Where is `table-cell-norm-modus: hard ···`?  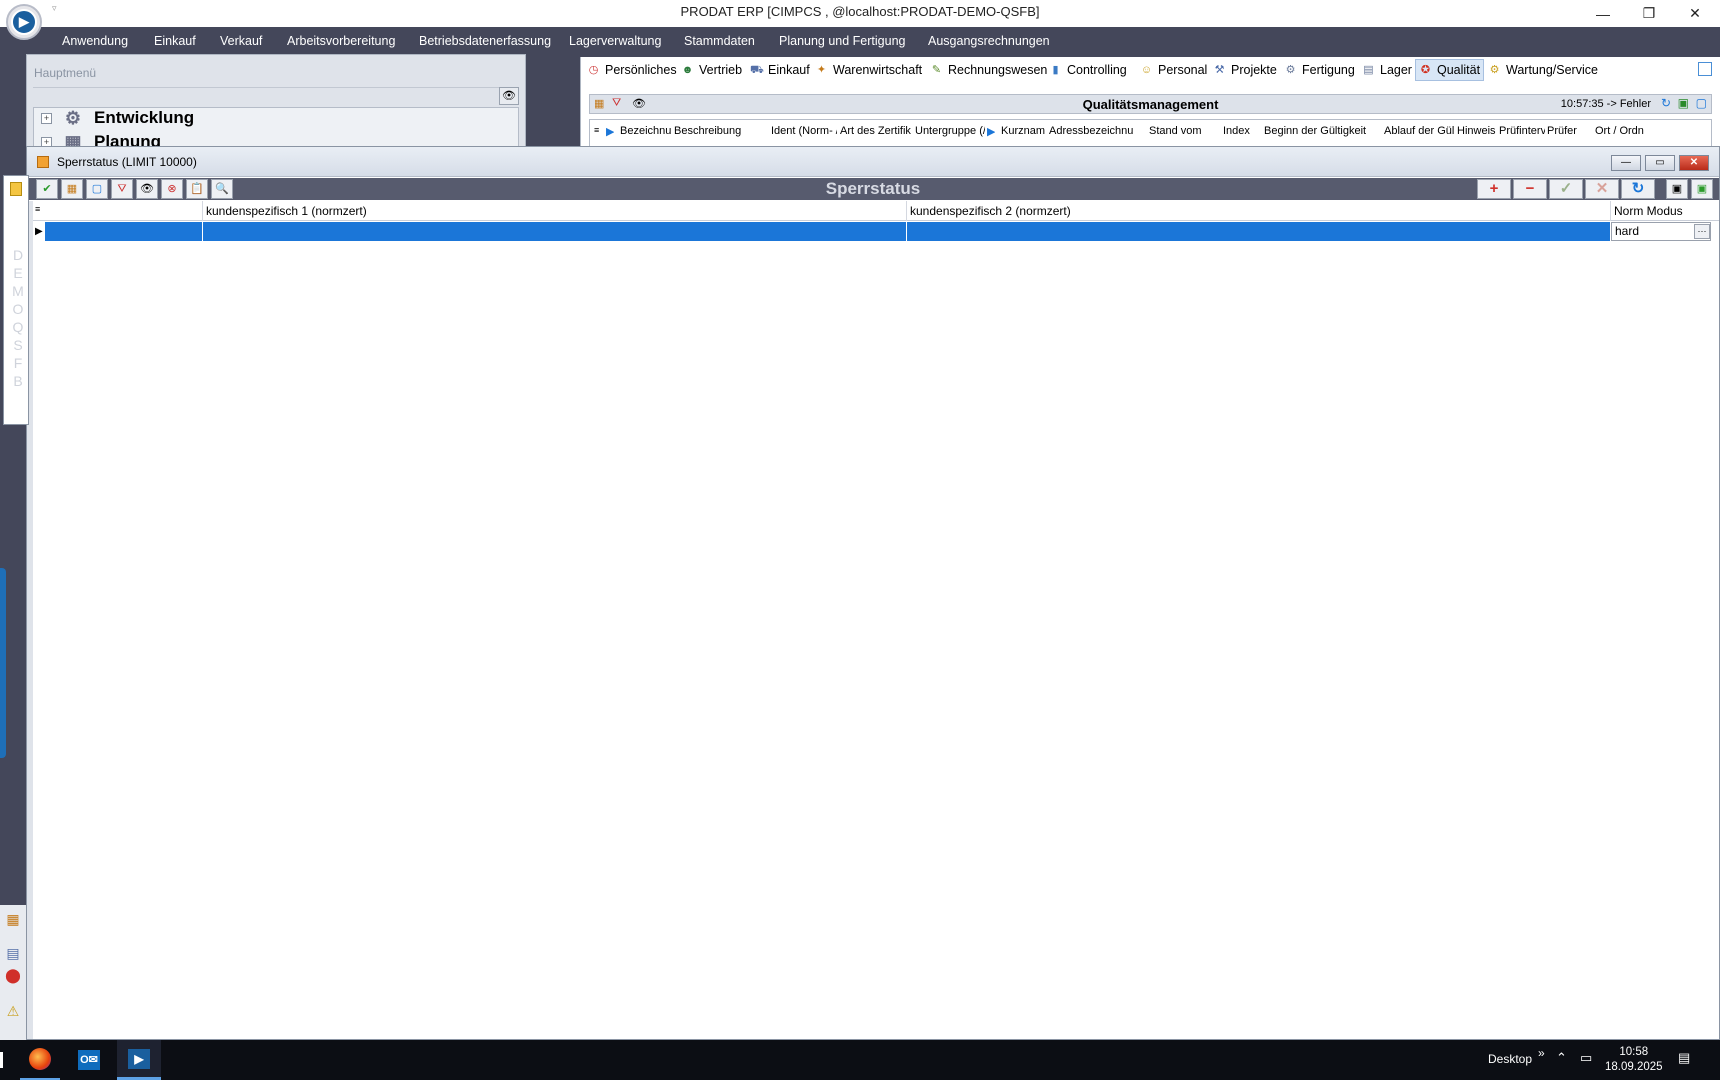
table-cell-norm-modus: hard ··· is located at coordinates (1661, 231).